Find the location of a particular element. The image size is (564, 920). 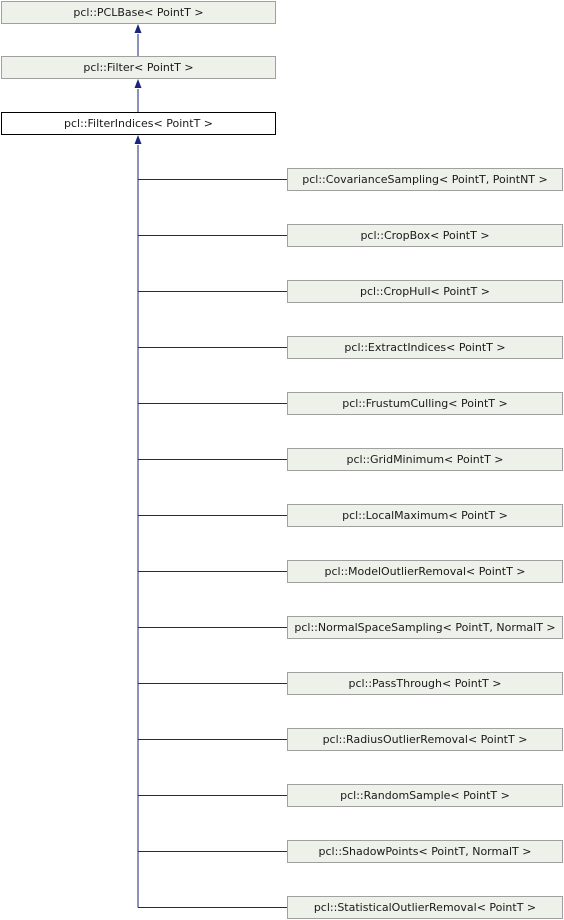

node-localmaximum: pcl::LocalMaximum< PointT > is located at coordinates (425, 515).